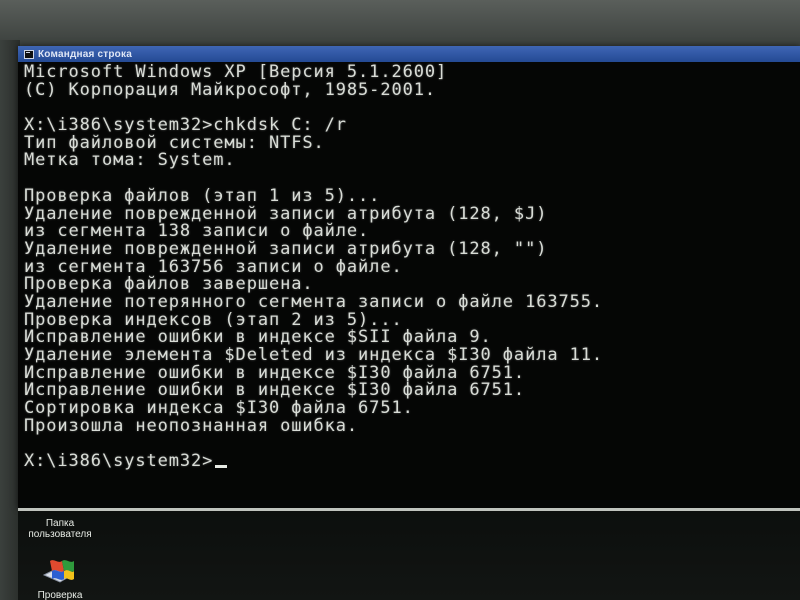  What do you see at coordinates (119, 461) in the screenshot?
I see `console-prompt: X:\i386\system32>` at bounding box center [119, 461].